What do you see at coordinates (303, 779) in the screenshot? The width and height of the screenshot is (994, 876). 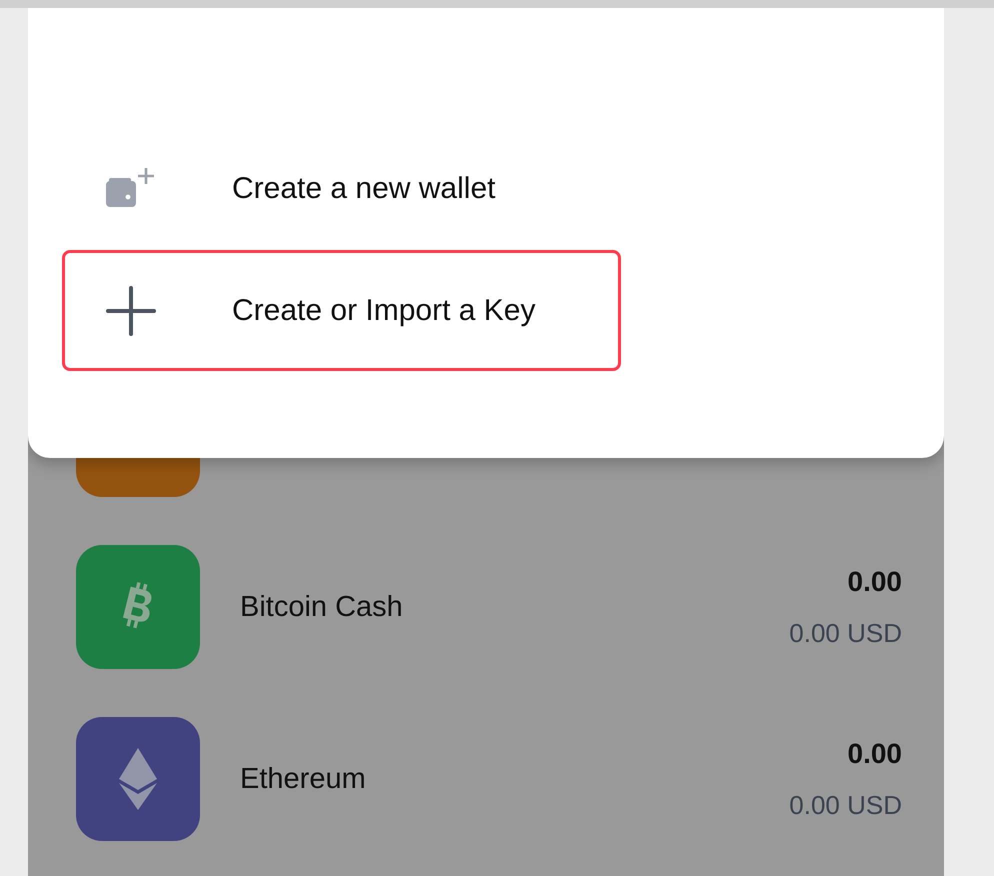 I see `asset-name: Ethereum` at bounding box center [303, 779].